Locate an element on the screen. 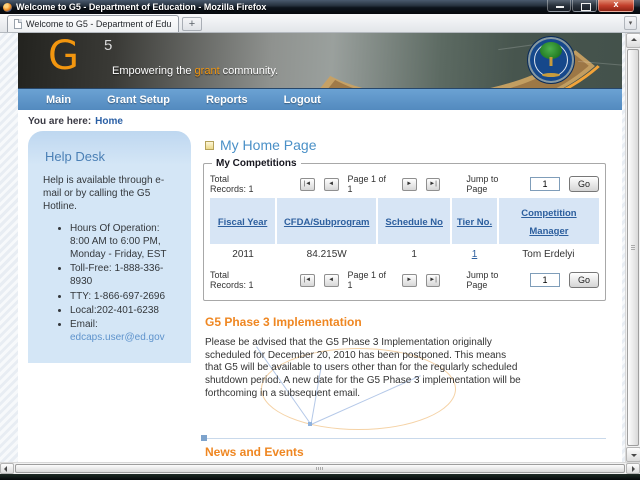  seal-tree-trunk is located at coordinates (551, 61).